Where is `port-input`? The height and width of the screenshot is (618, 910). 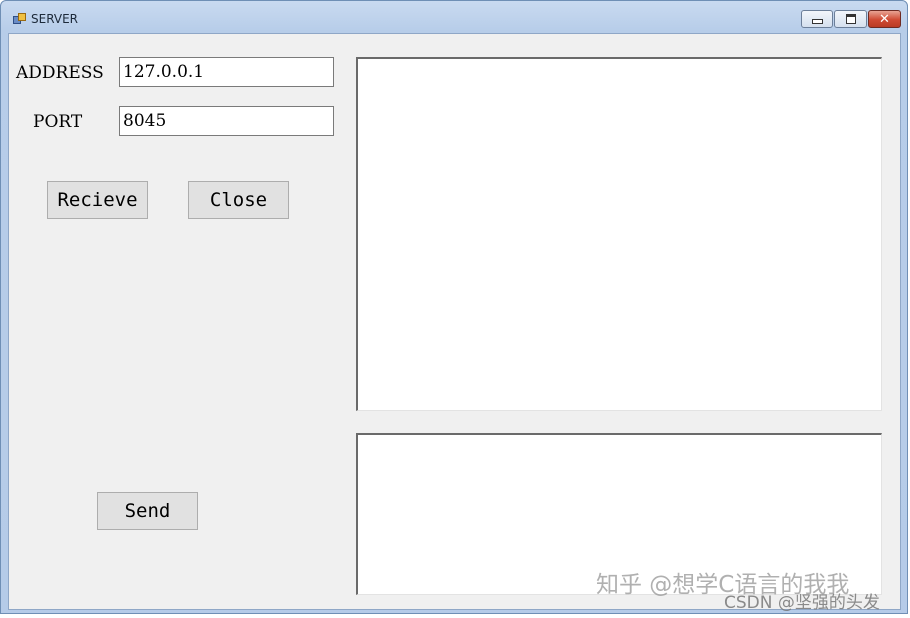 port-input is located at coordinates (226, 121).